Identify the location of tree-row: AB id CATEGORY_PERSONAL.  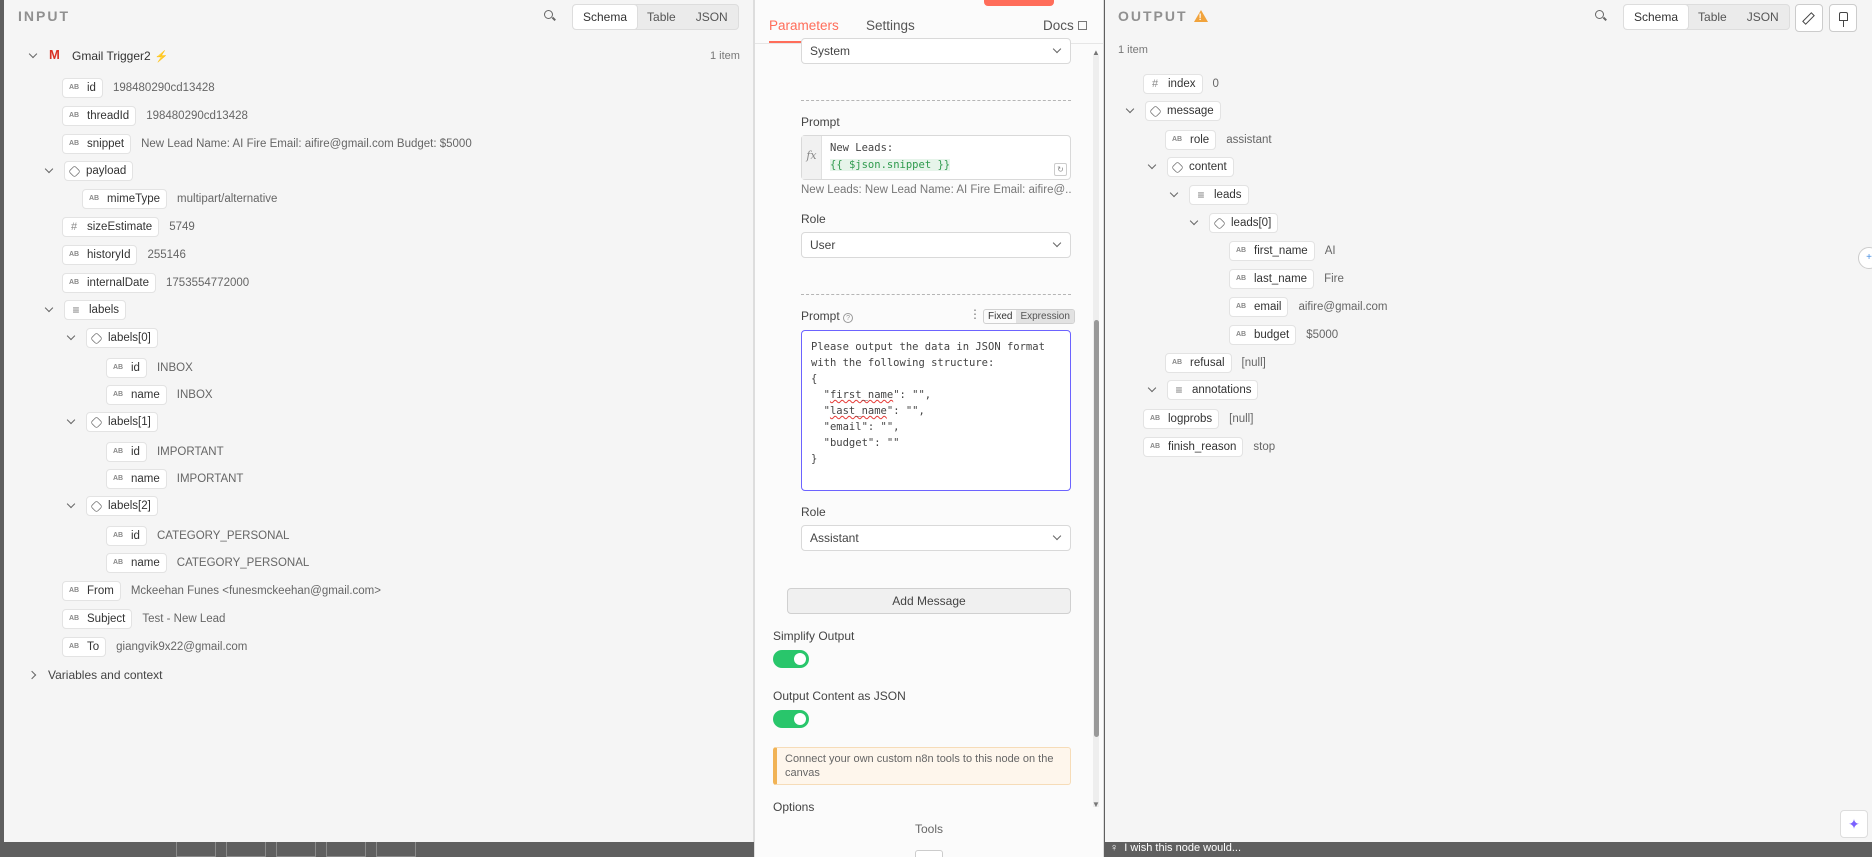
(197, 536).